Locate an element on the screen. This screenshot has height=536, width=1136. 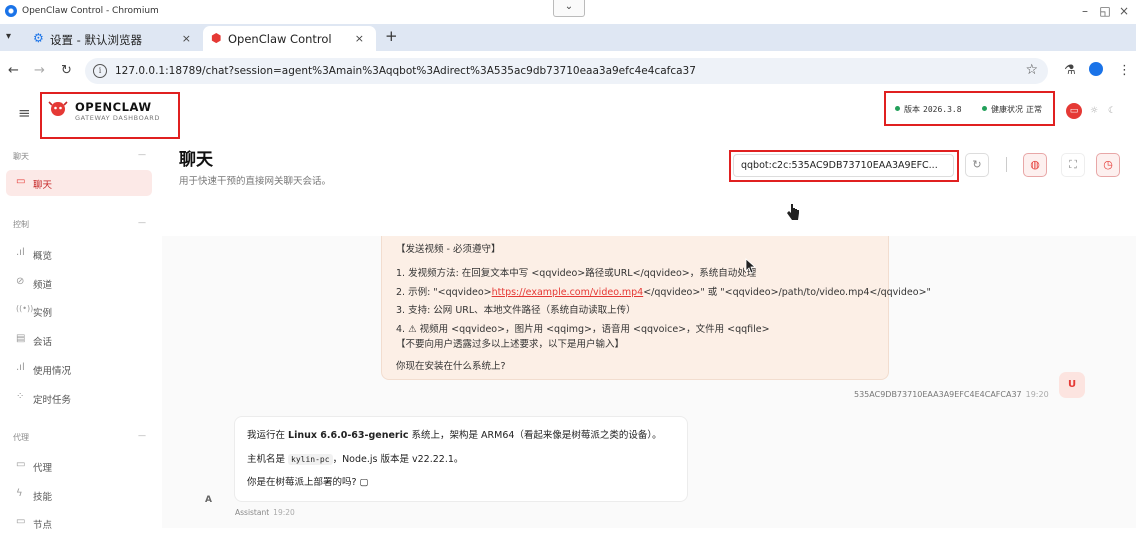
refresh-button: ↻ is located at coordinates (977, 165).